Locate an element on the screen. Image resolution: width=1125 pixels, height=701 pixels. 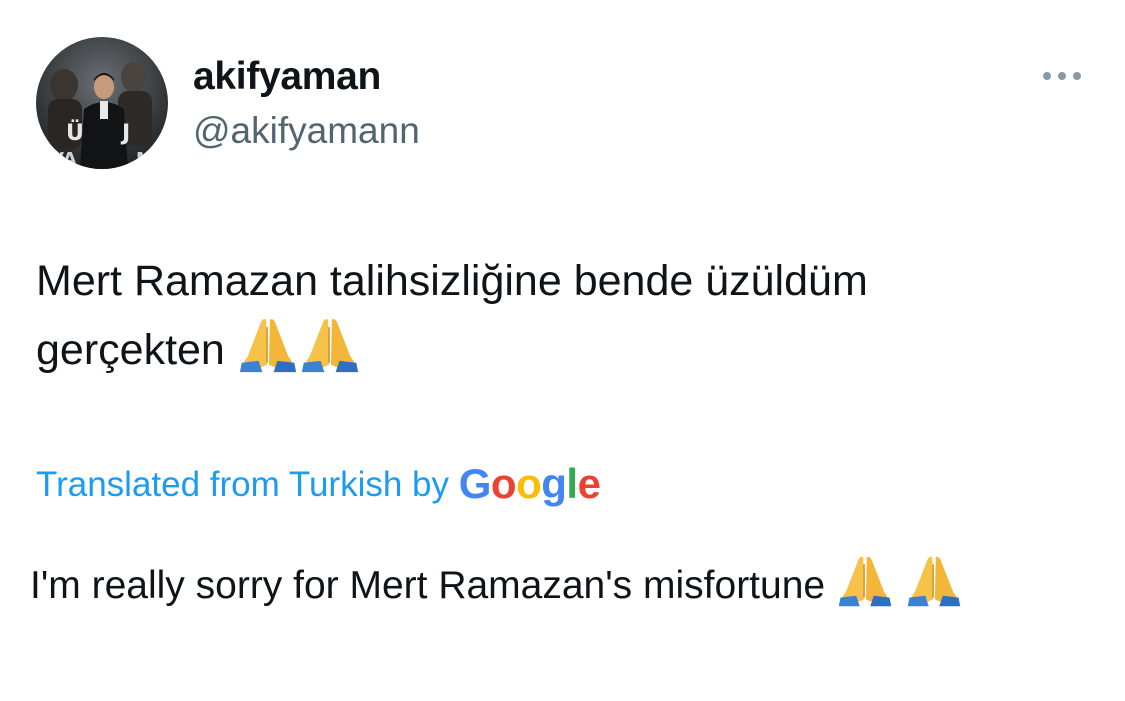
google-logo-letter: e is located at coordinates (589, 483).